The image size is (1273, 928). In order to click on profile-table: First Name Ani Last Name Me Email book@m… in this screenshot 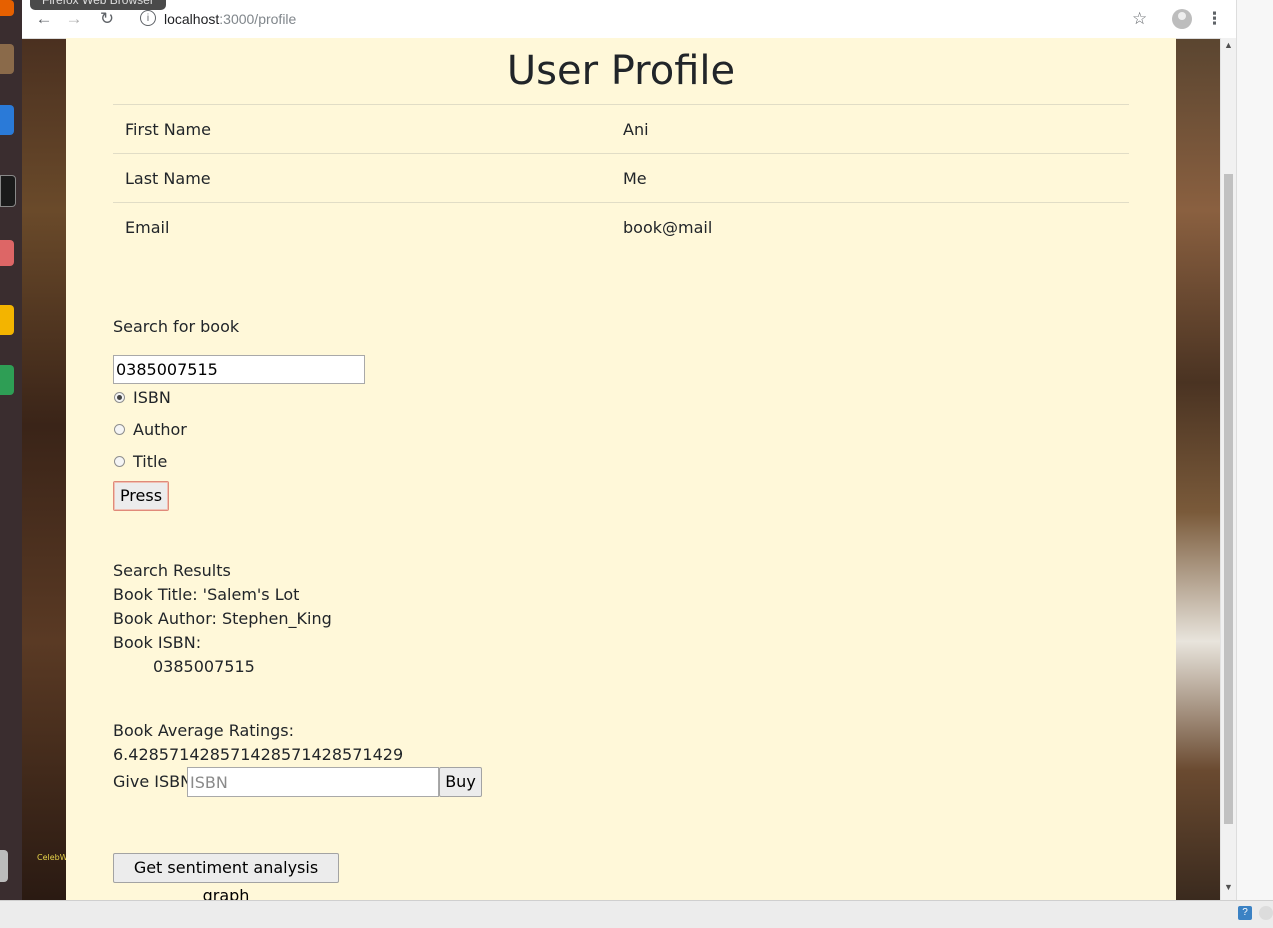, I will do `click(621, 177)`.